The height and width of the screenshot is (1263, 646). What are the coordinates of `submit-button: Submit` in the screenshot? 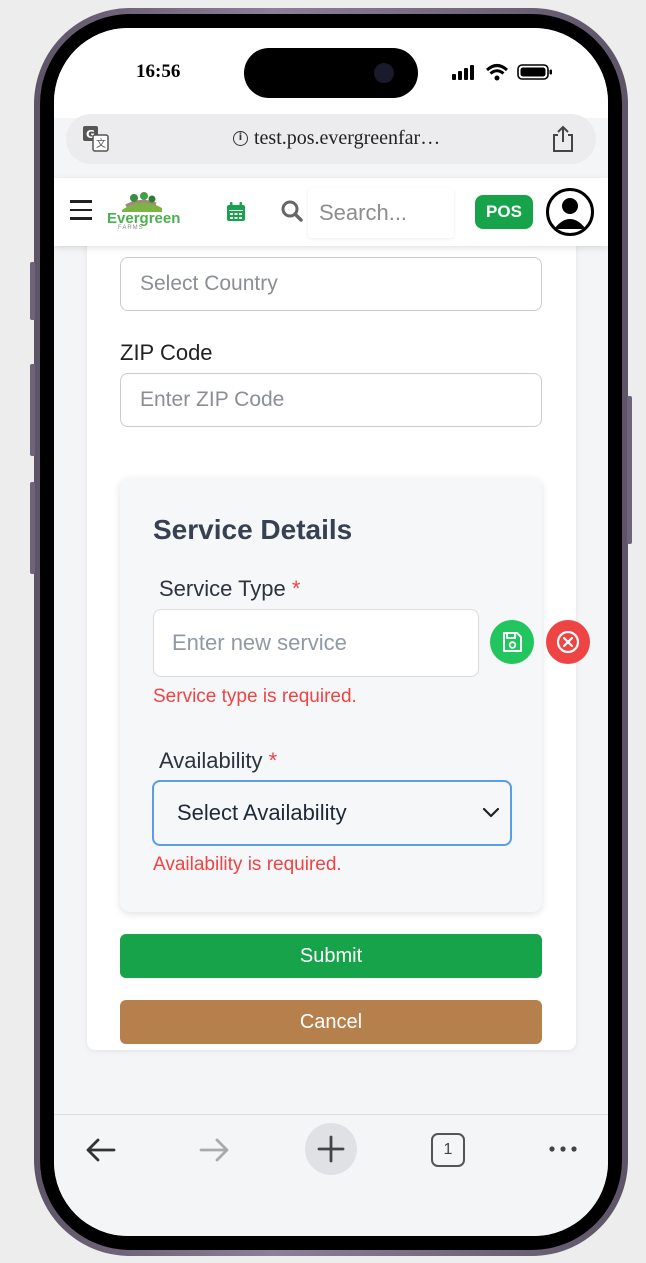 It's located at (331, 956).